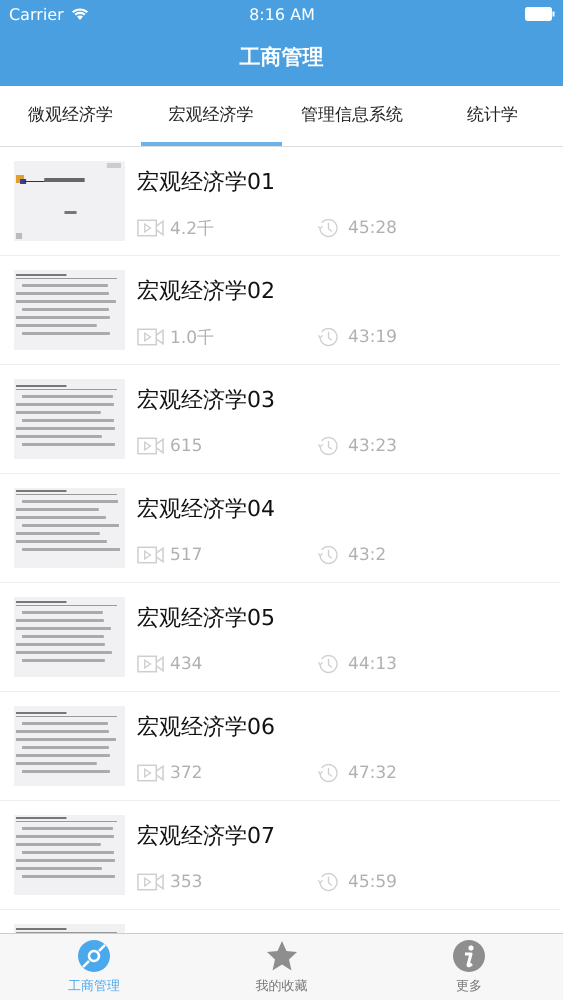 This screenshot has height=1000, width=563. I want to click on view-count: 353, so click(186, 882).